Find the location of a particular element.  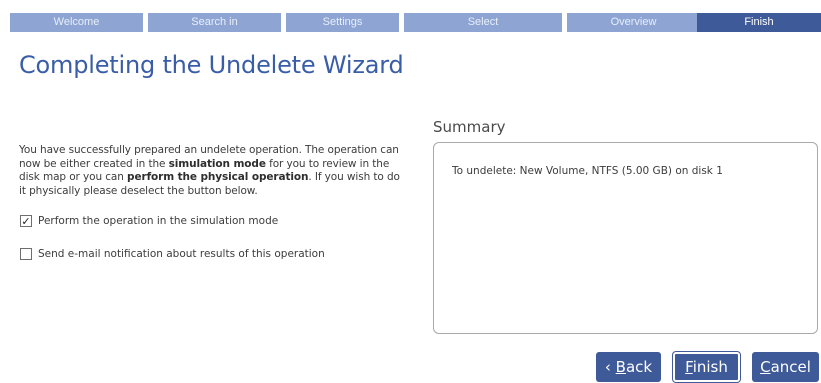

simulation-mode-emphasis: simulation mode is located at coordinates (217, 163).